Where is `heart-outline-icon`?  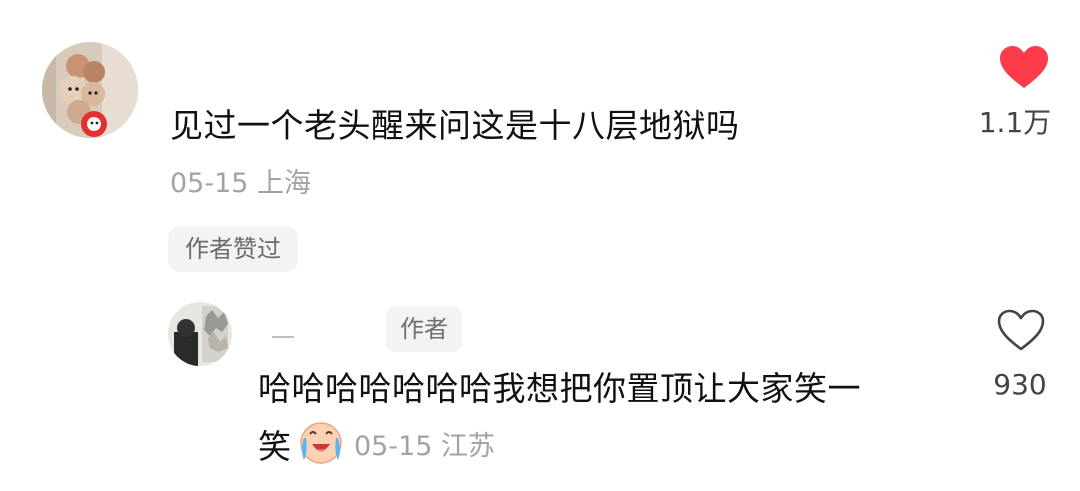 heart-outline-icon is located at coordinates (1021, 330).